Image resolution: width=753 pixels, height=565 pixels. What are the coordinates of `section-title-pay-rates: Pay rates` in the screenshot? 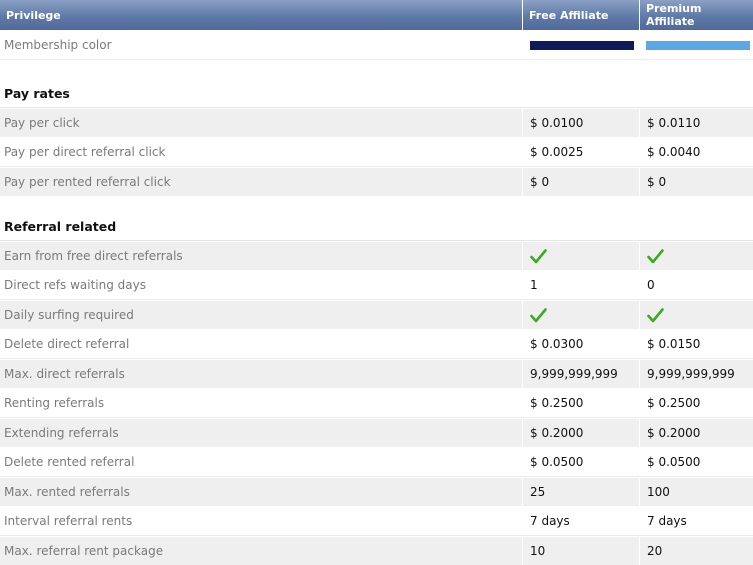 It's located at (376, 86).